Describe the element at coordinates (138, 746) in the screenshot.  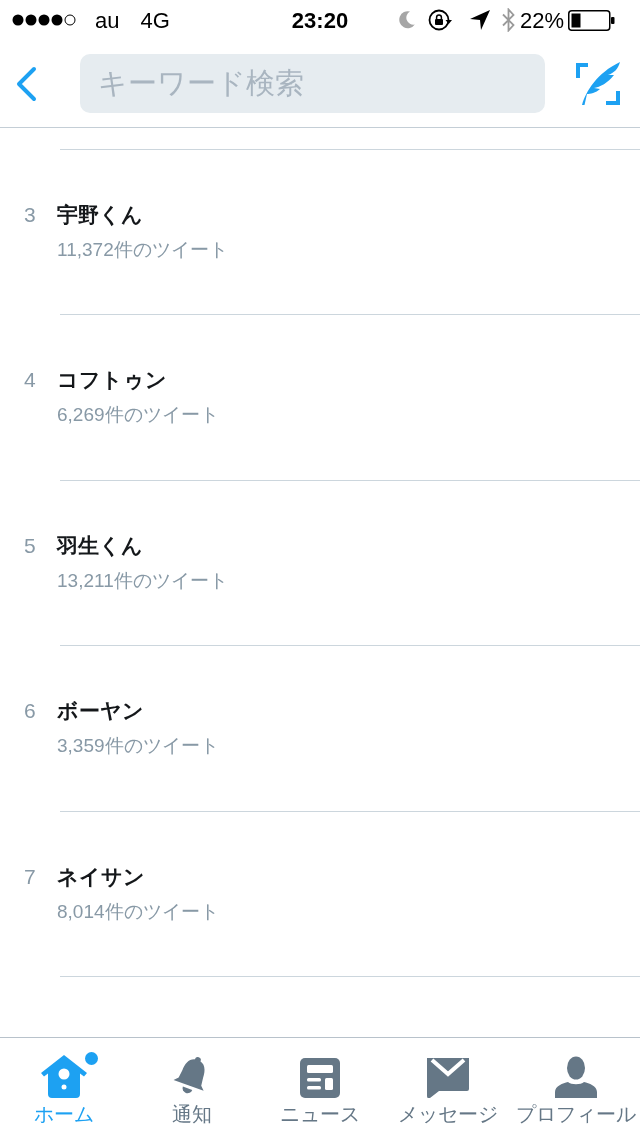
I see `tweet-count: 3,359件のツイート` at that location.